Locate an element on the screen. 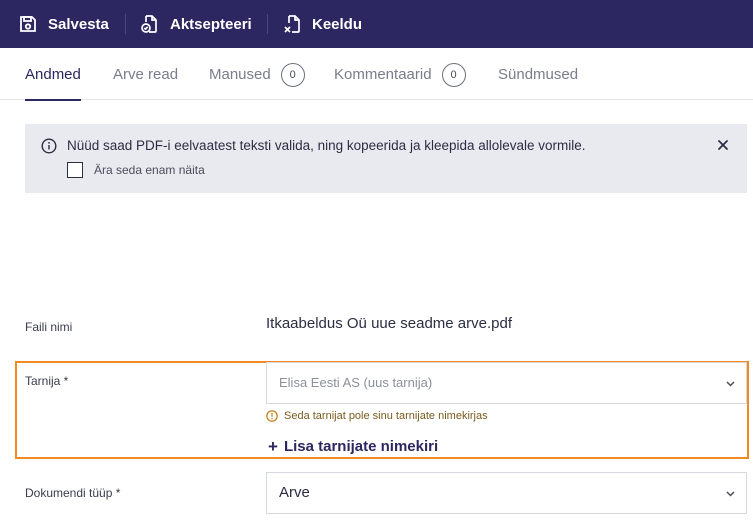 The image size is (753, 522). tab-andmed: Andmed is located at coordinates (53, 75).